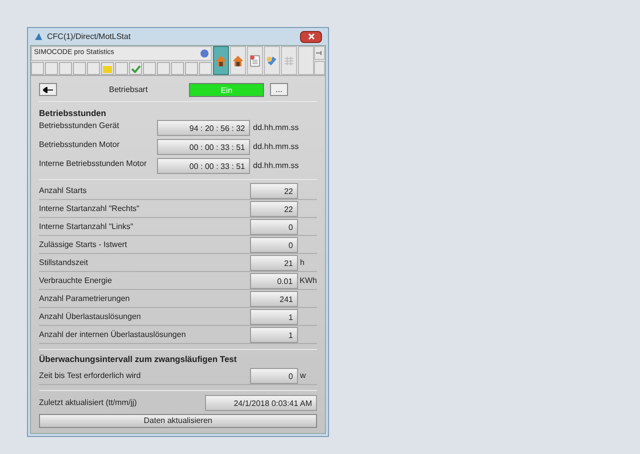 The image size is (640, 454). What do you see at coordinates (274, 262) in the screenshot?
I see `value-field: 21` at bounding box center [274, 262].